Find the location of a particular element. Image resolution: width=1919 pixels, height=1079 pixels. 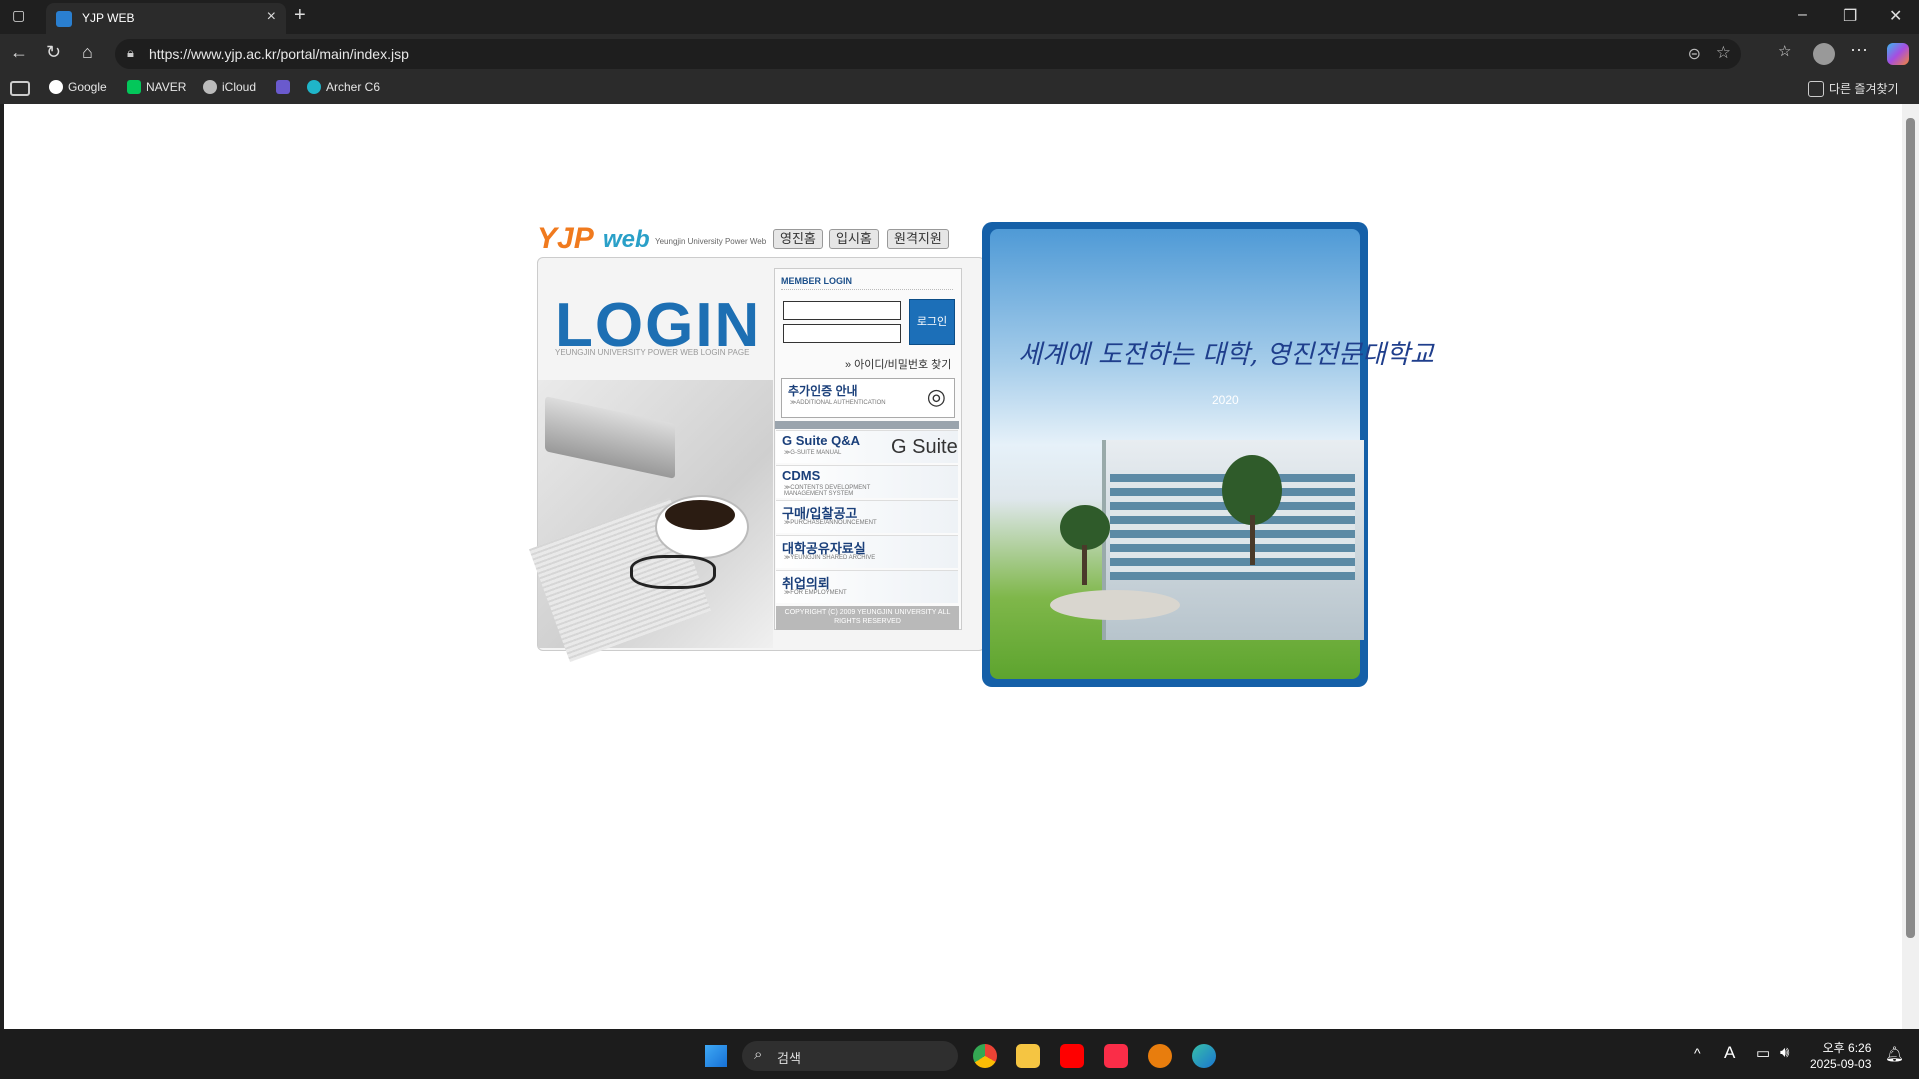

menu-employment: 취업의뢰 ≫FOR EMPLOYMENT is located at coordinates (867, 586).